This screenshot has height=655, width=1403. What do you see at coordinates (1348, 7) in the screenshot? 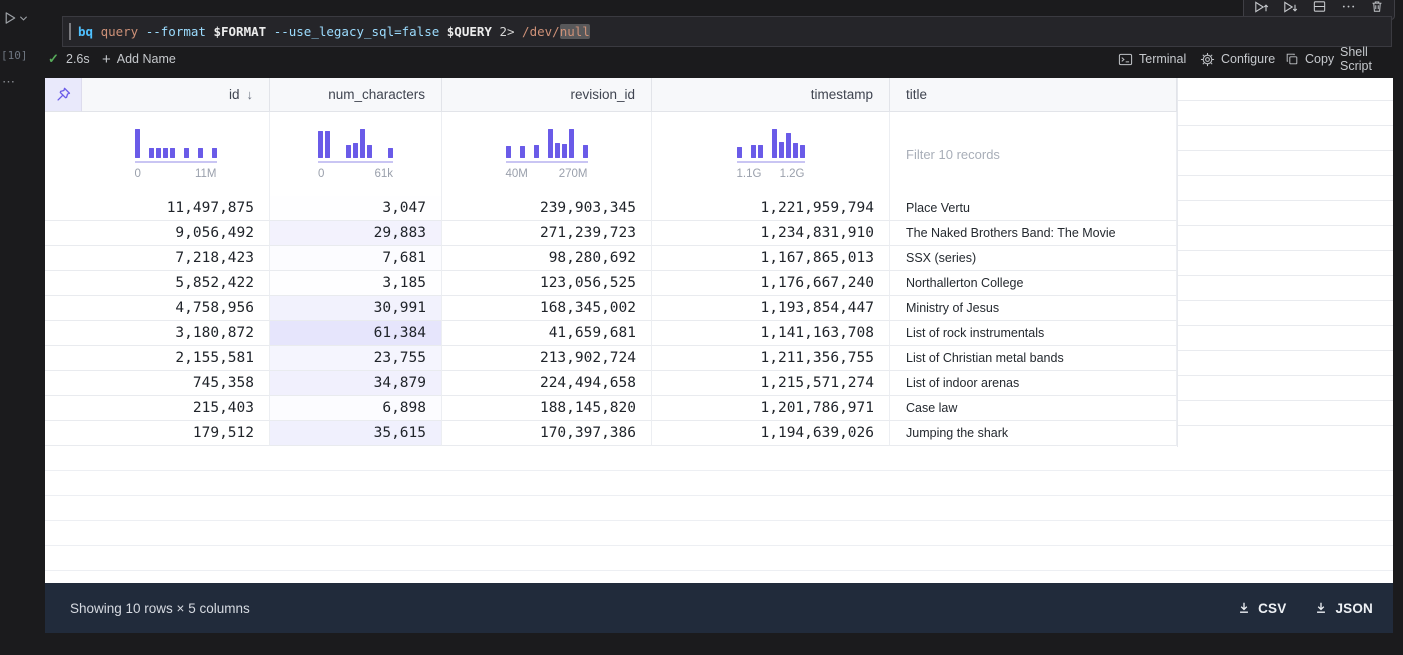
I see `more-actions-icon` at bounding box center [1348, 7].